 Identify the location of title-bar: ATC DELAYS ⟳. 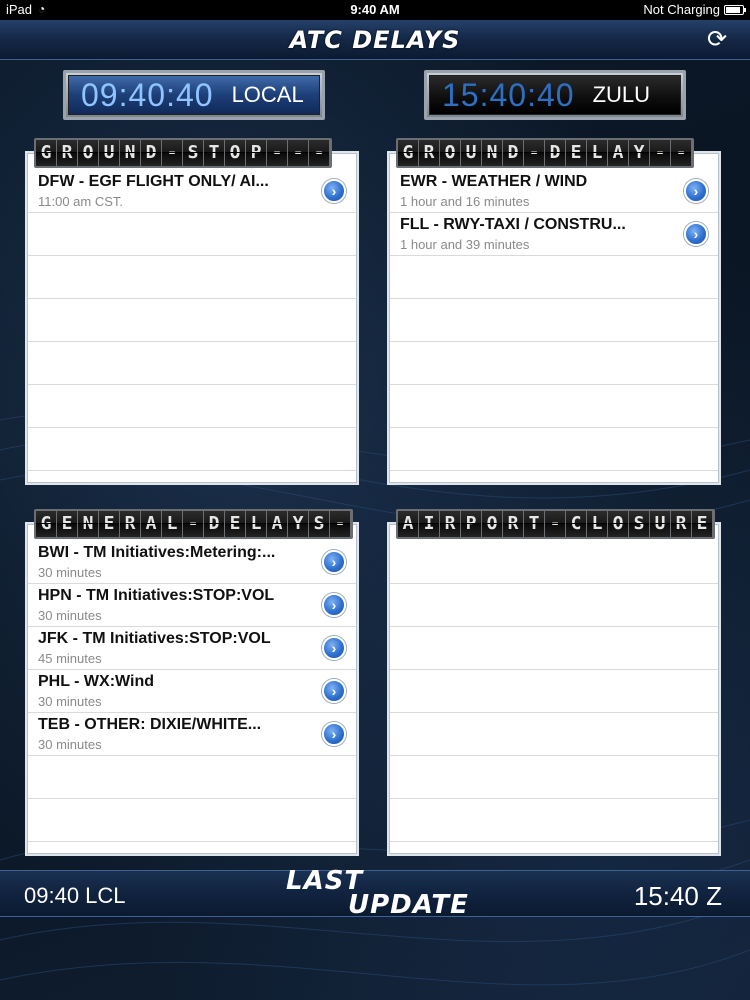
(375, 40).